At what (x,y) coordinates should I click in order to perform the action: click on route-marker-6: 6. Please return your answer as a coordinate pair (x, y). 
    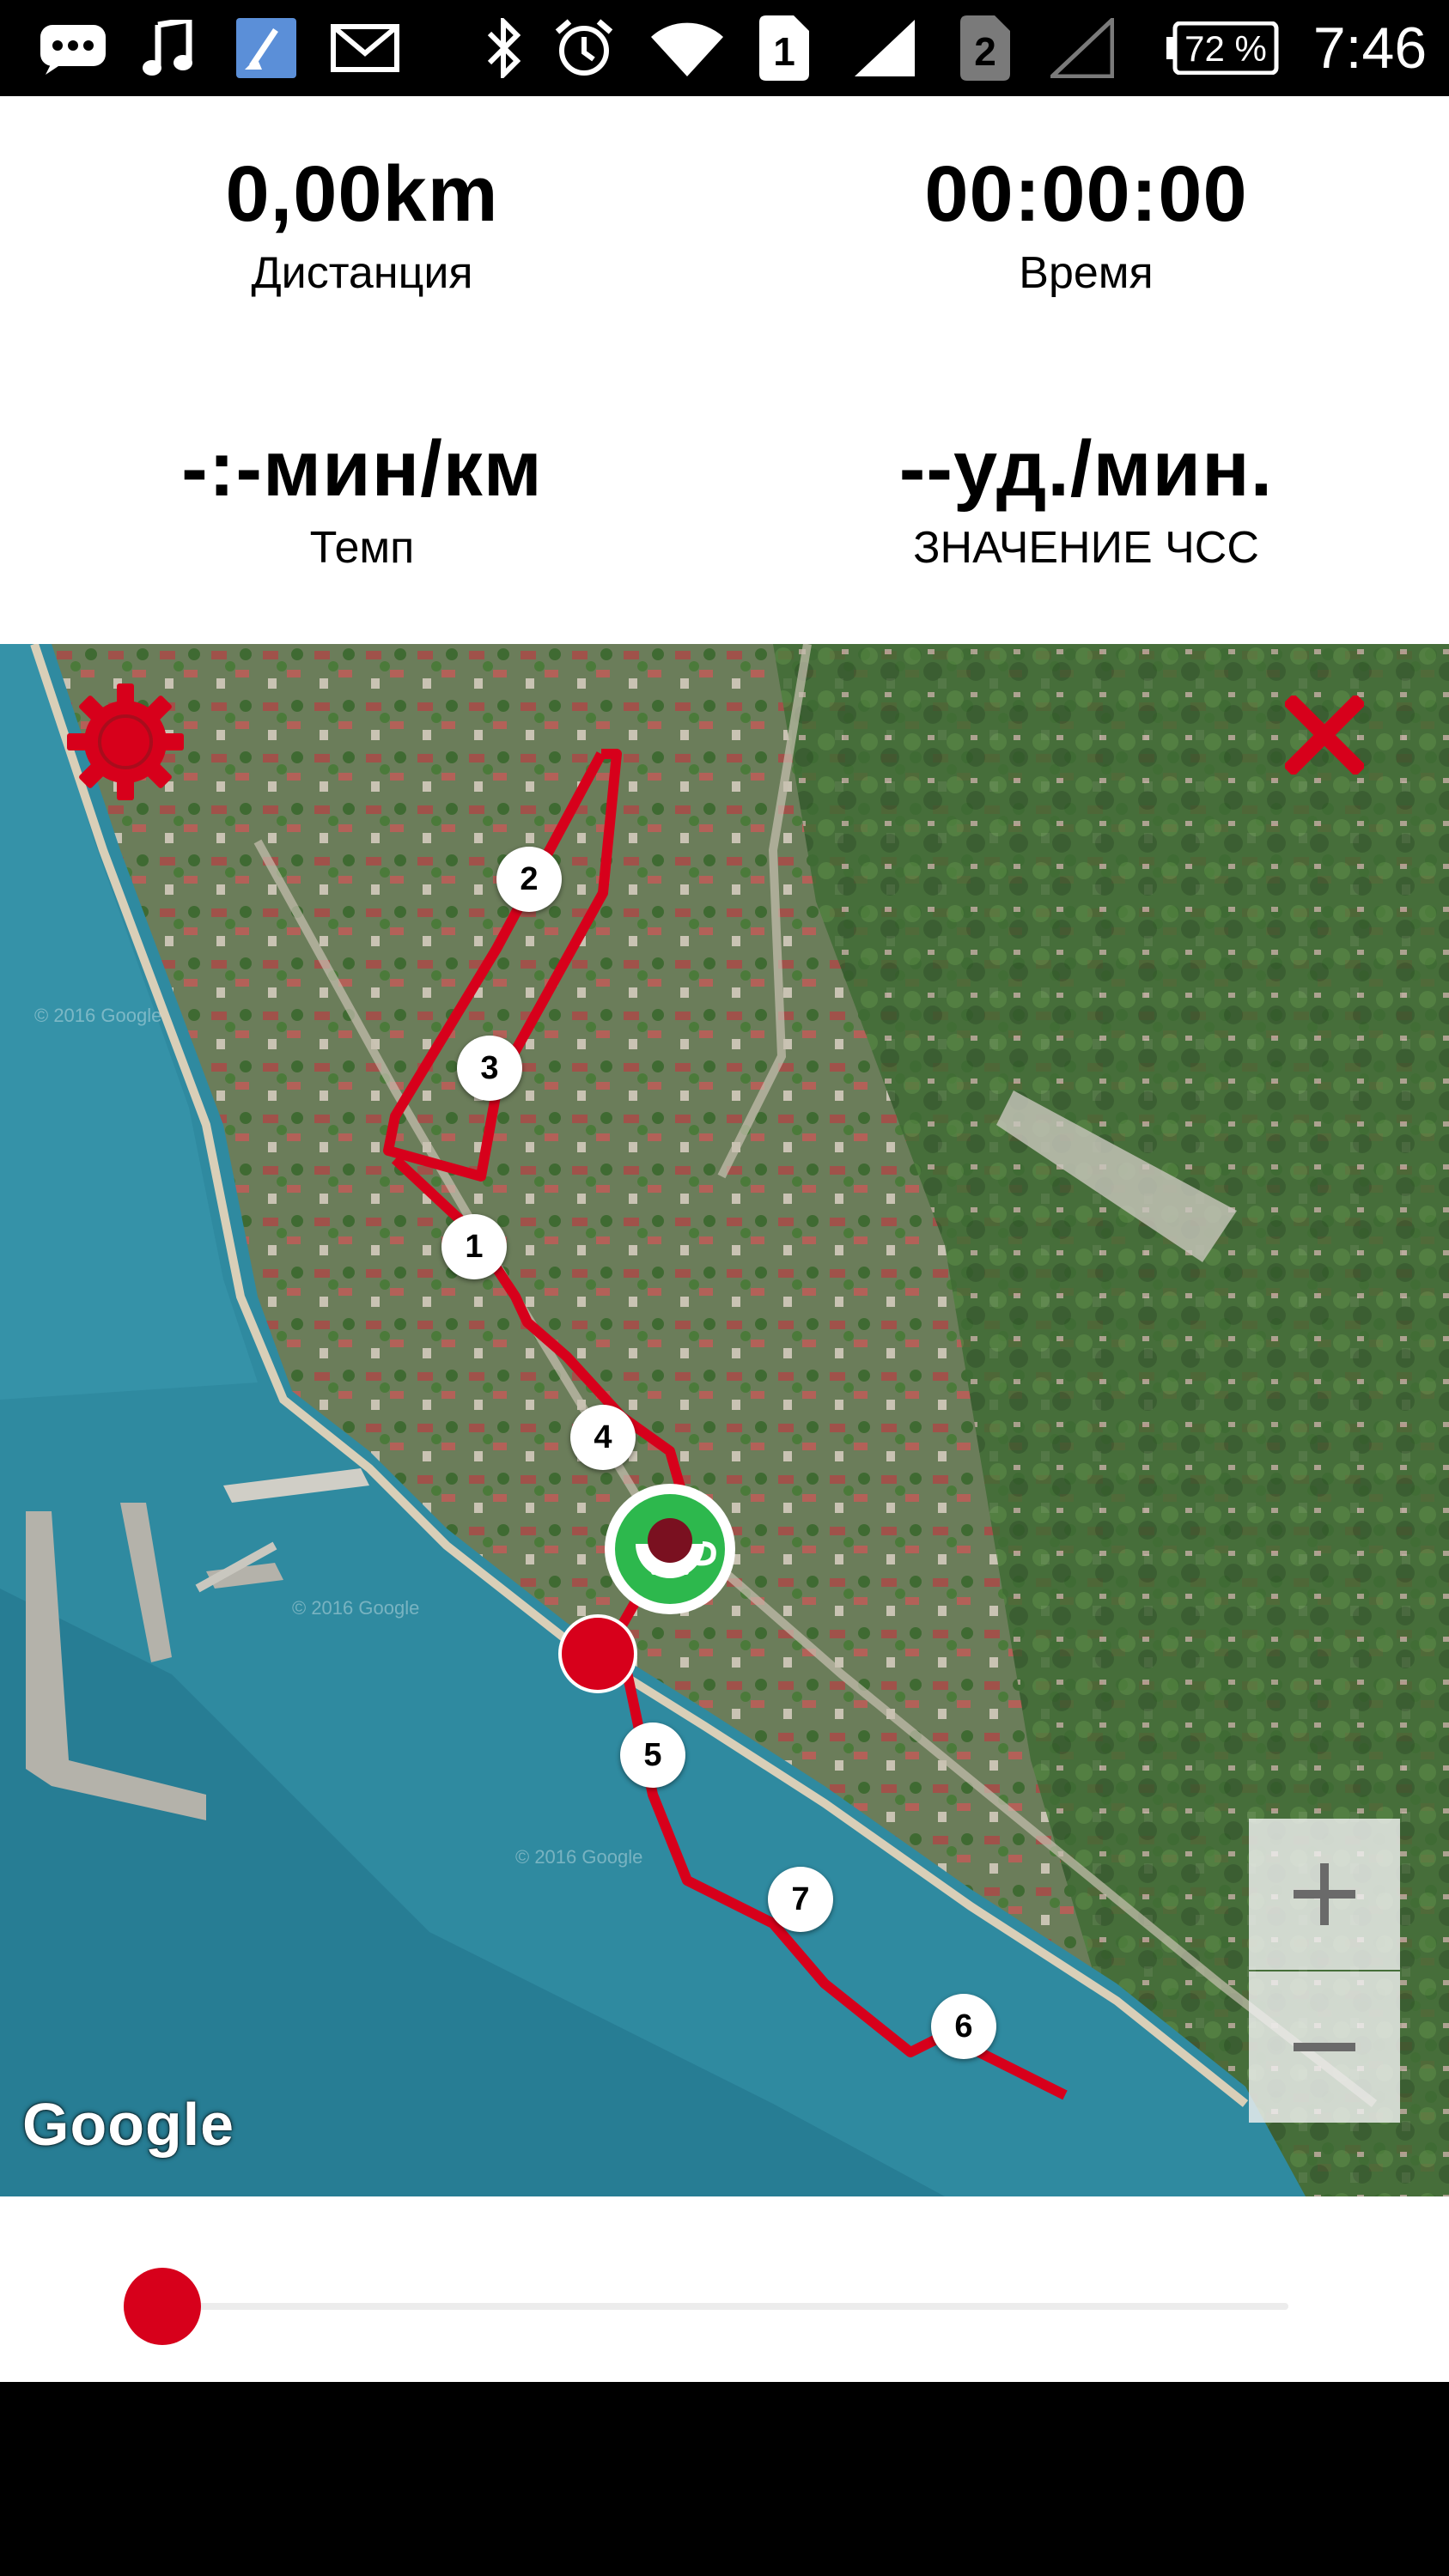
    Looking at the image, I should click on (963, 2026).